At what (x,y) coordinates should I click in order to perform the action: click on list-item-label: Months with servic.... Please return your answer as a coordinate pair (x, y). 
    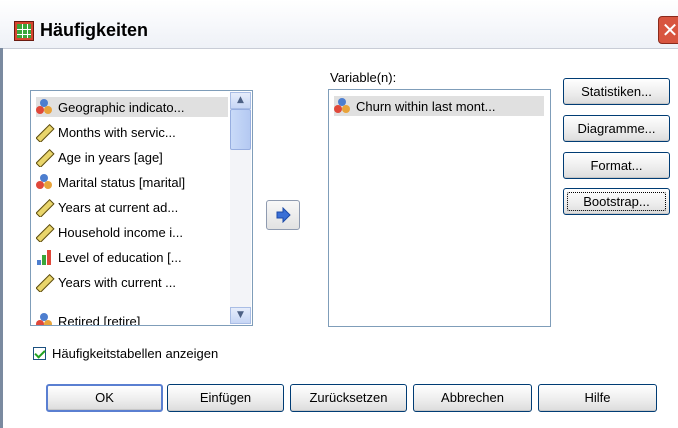
    Looking at the image, I should click on (117, 132).